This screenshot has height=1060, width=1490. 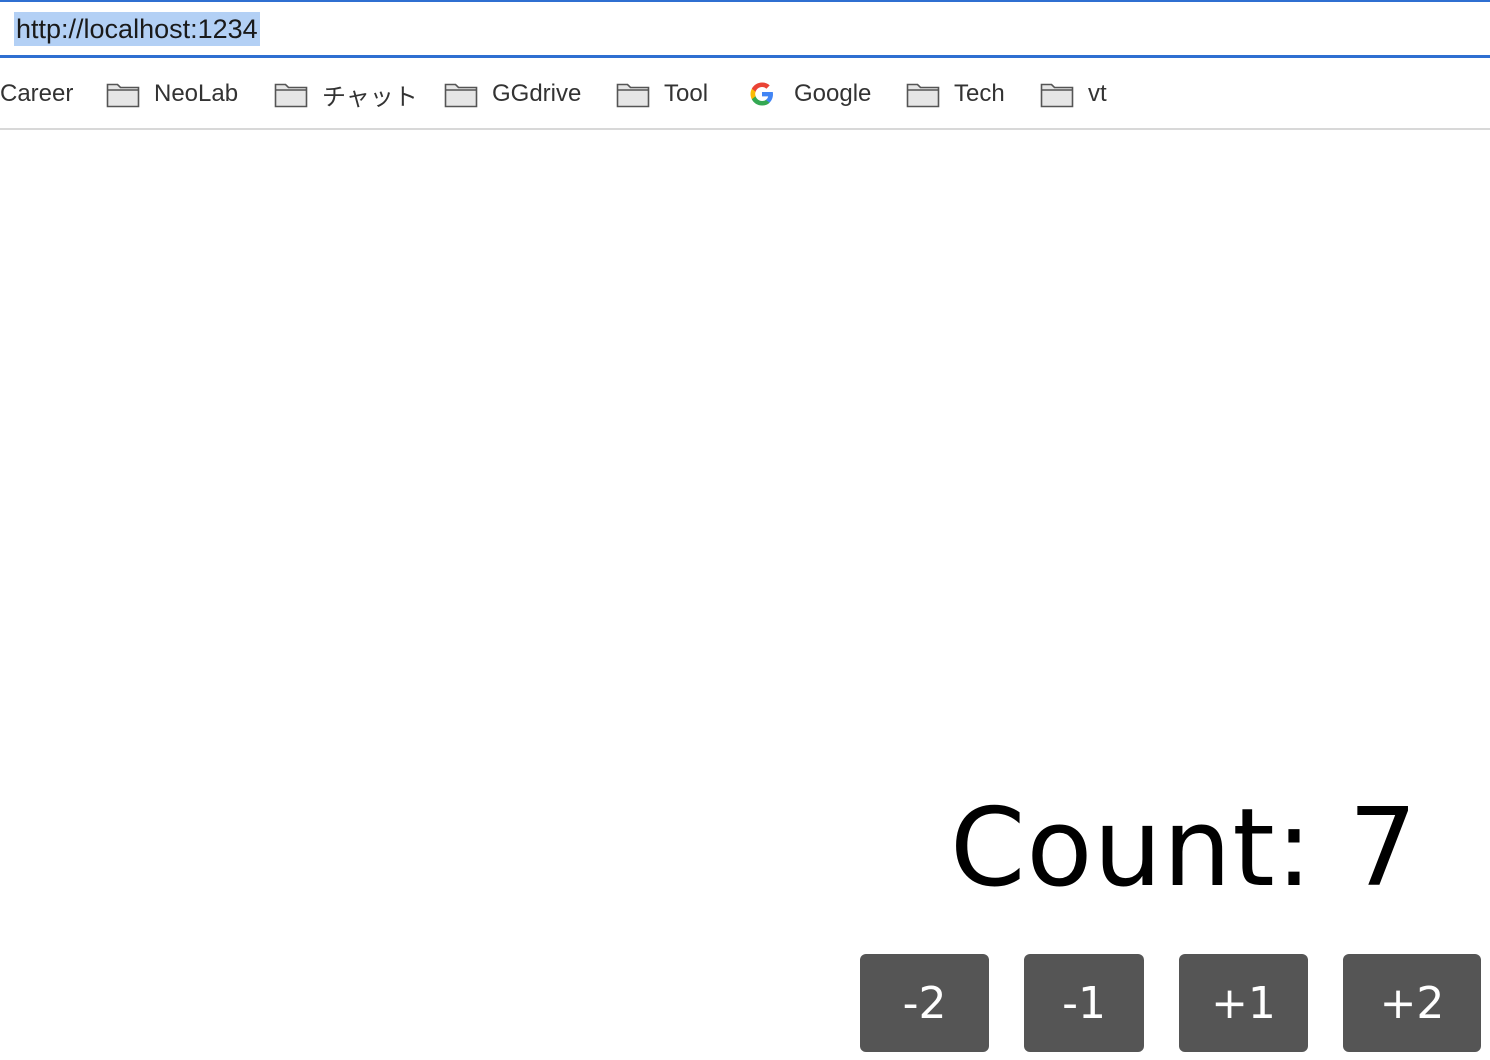 I want to click on increment-1-button: +1, so click(x=1243, y=1003).